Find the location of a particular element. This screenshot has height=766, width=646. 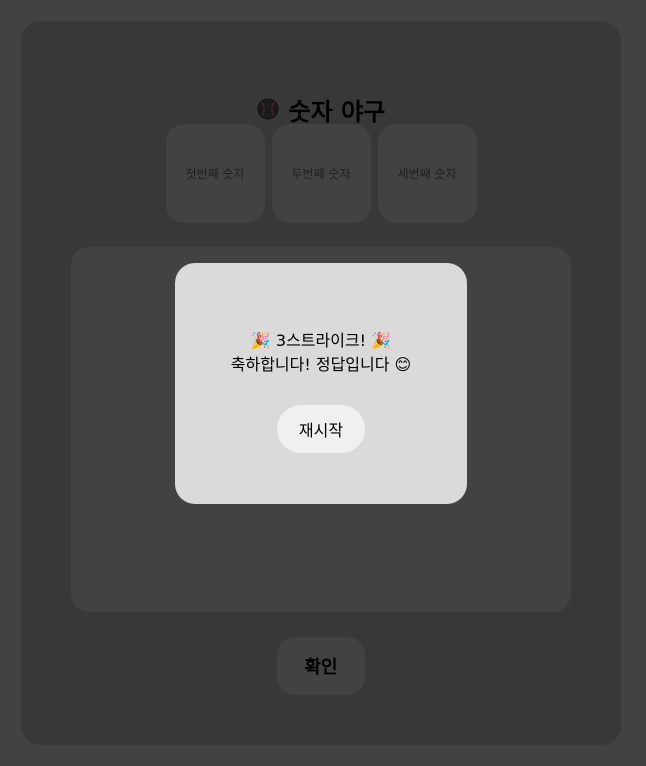

congrats-message: 축하합니다! 정답입니다 😊 is located at coordinates (321, 364).